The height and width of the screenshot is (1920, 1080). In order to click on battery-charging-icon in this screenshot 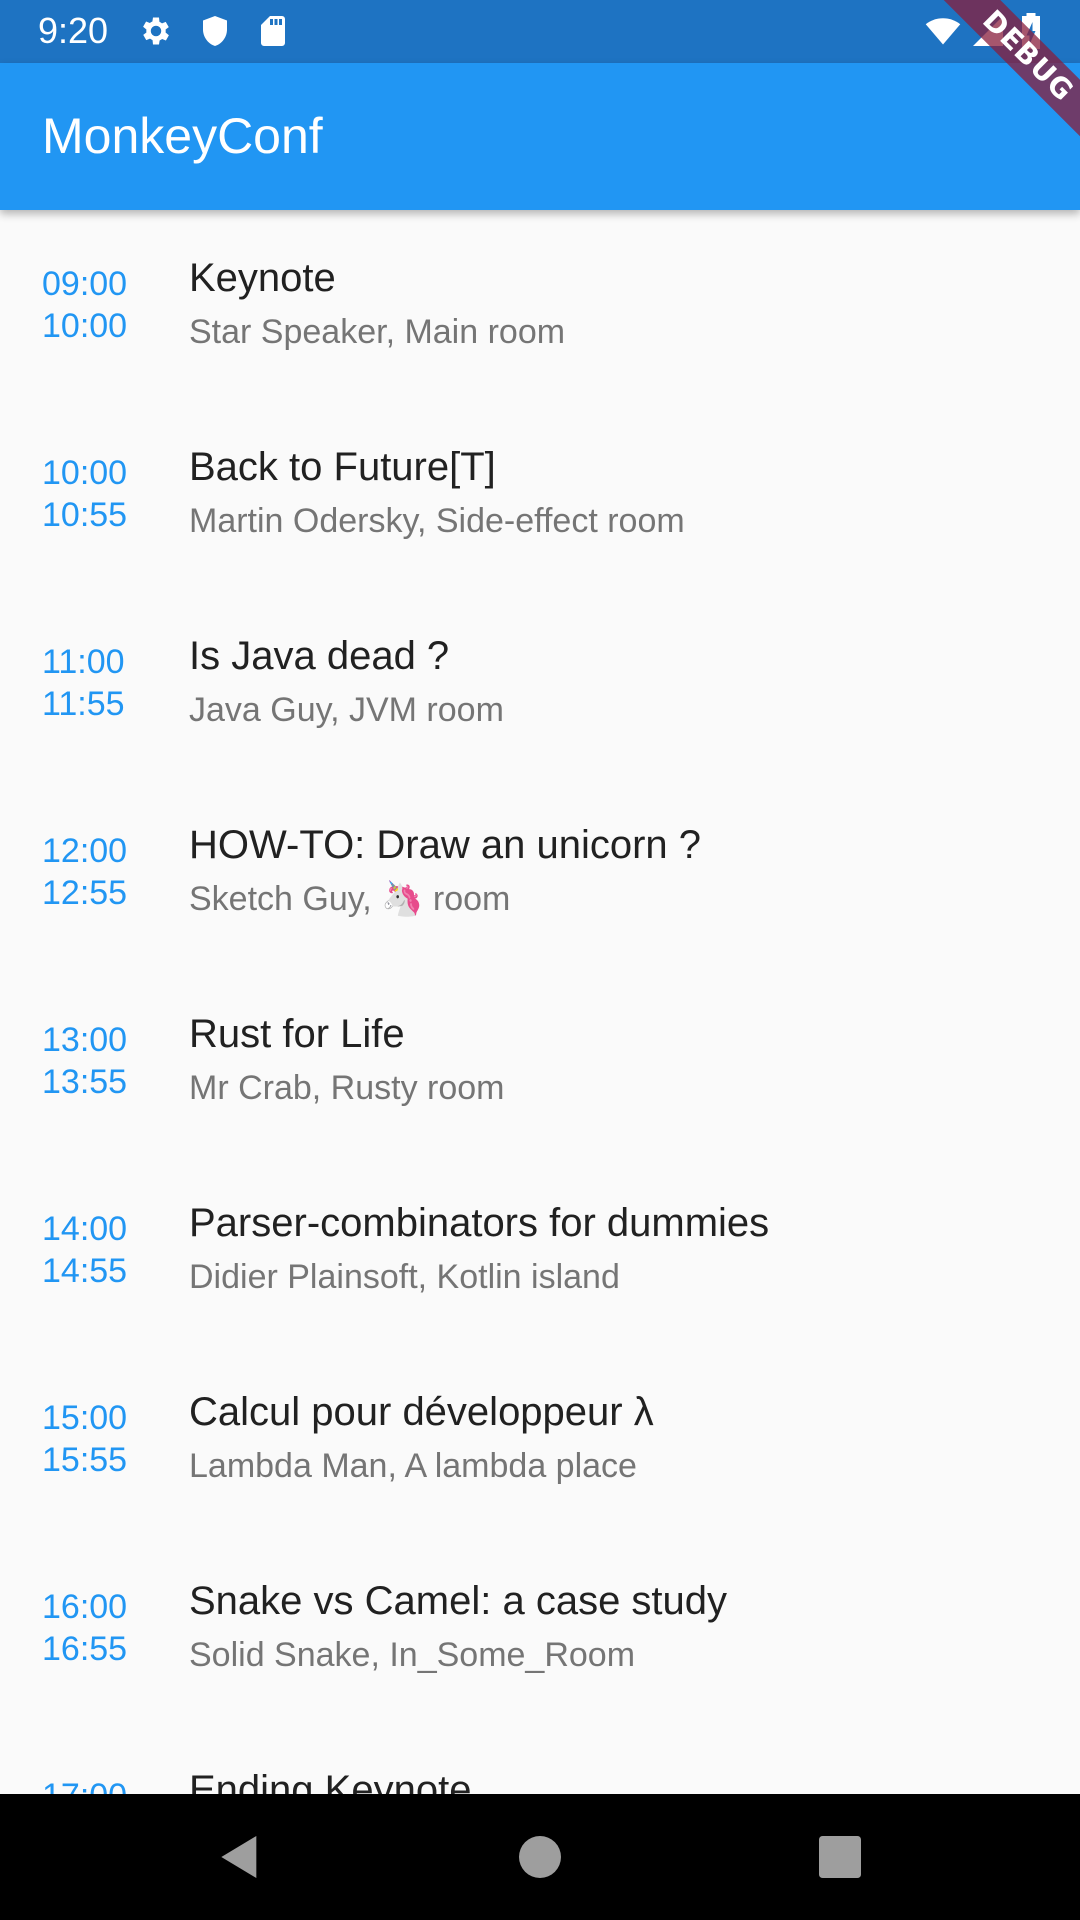, I will do `click(1031, 31)`.